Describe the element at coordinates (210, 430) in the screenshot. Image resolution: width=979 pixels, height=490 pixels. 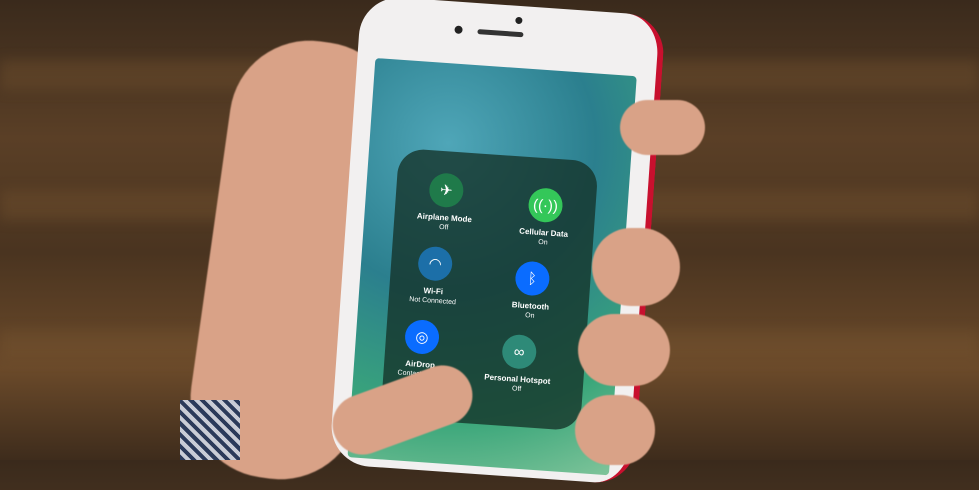
I see `shirt-cuff` at that location.